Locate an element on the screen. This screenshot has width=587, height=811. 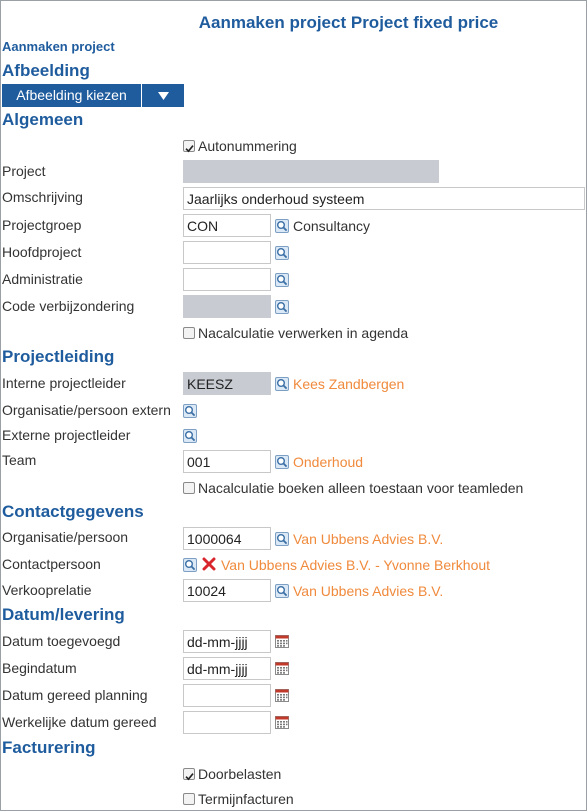
contactpersoon-label: Contactpersoon is located at coordinates (51, 564).